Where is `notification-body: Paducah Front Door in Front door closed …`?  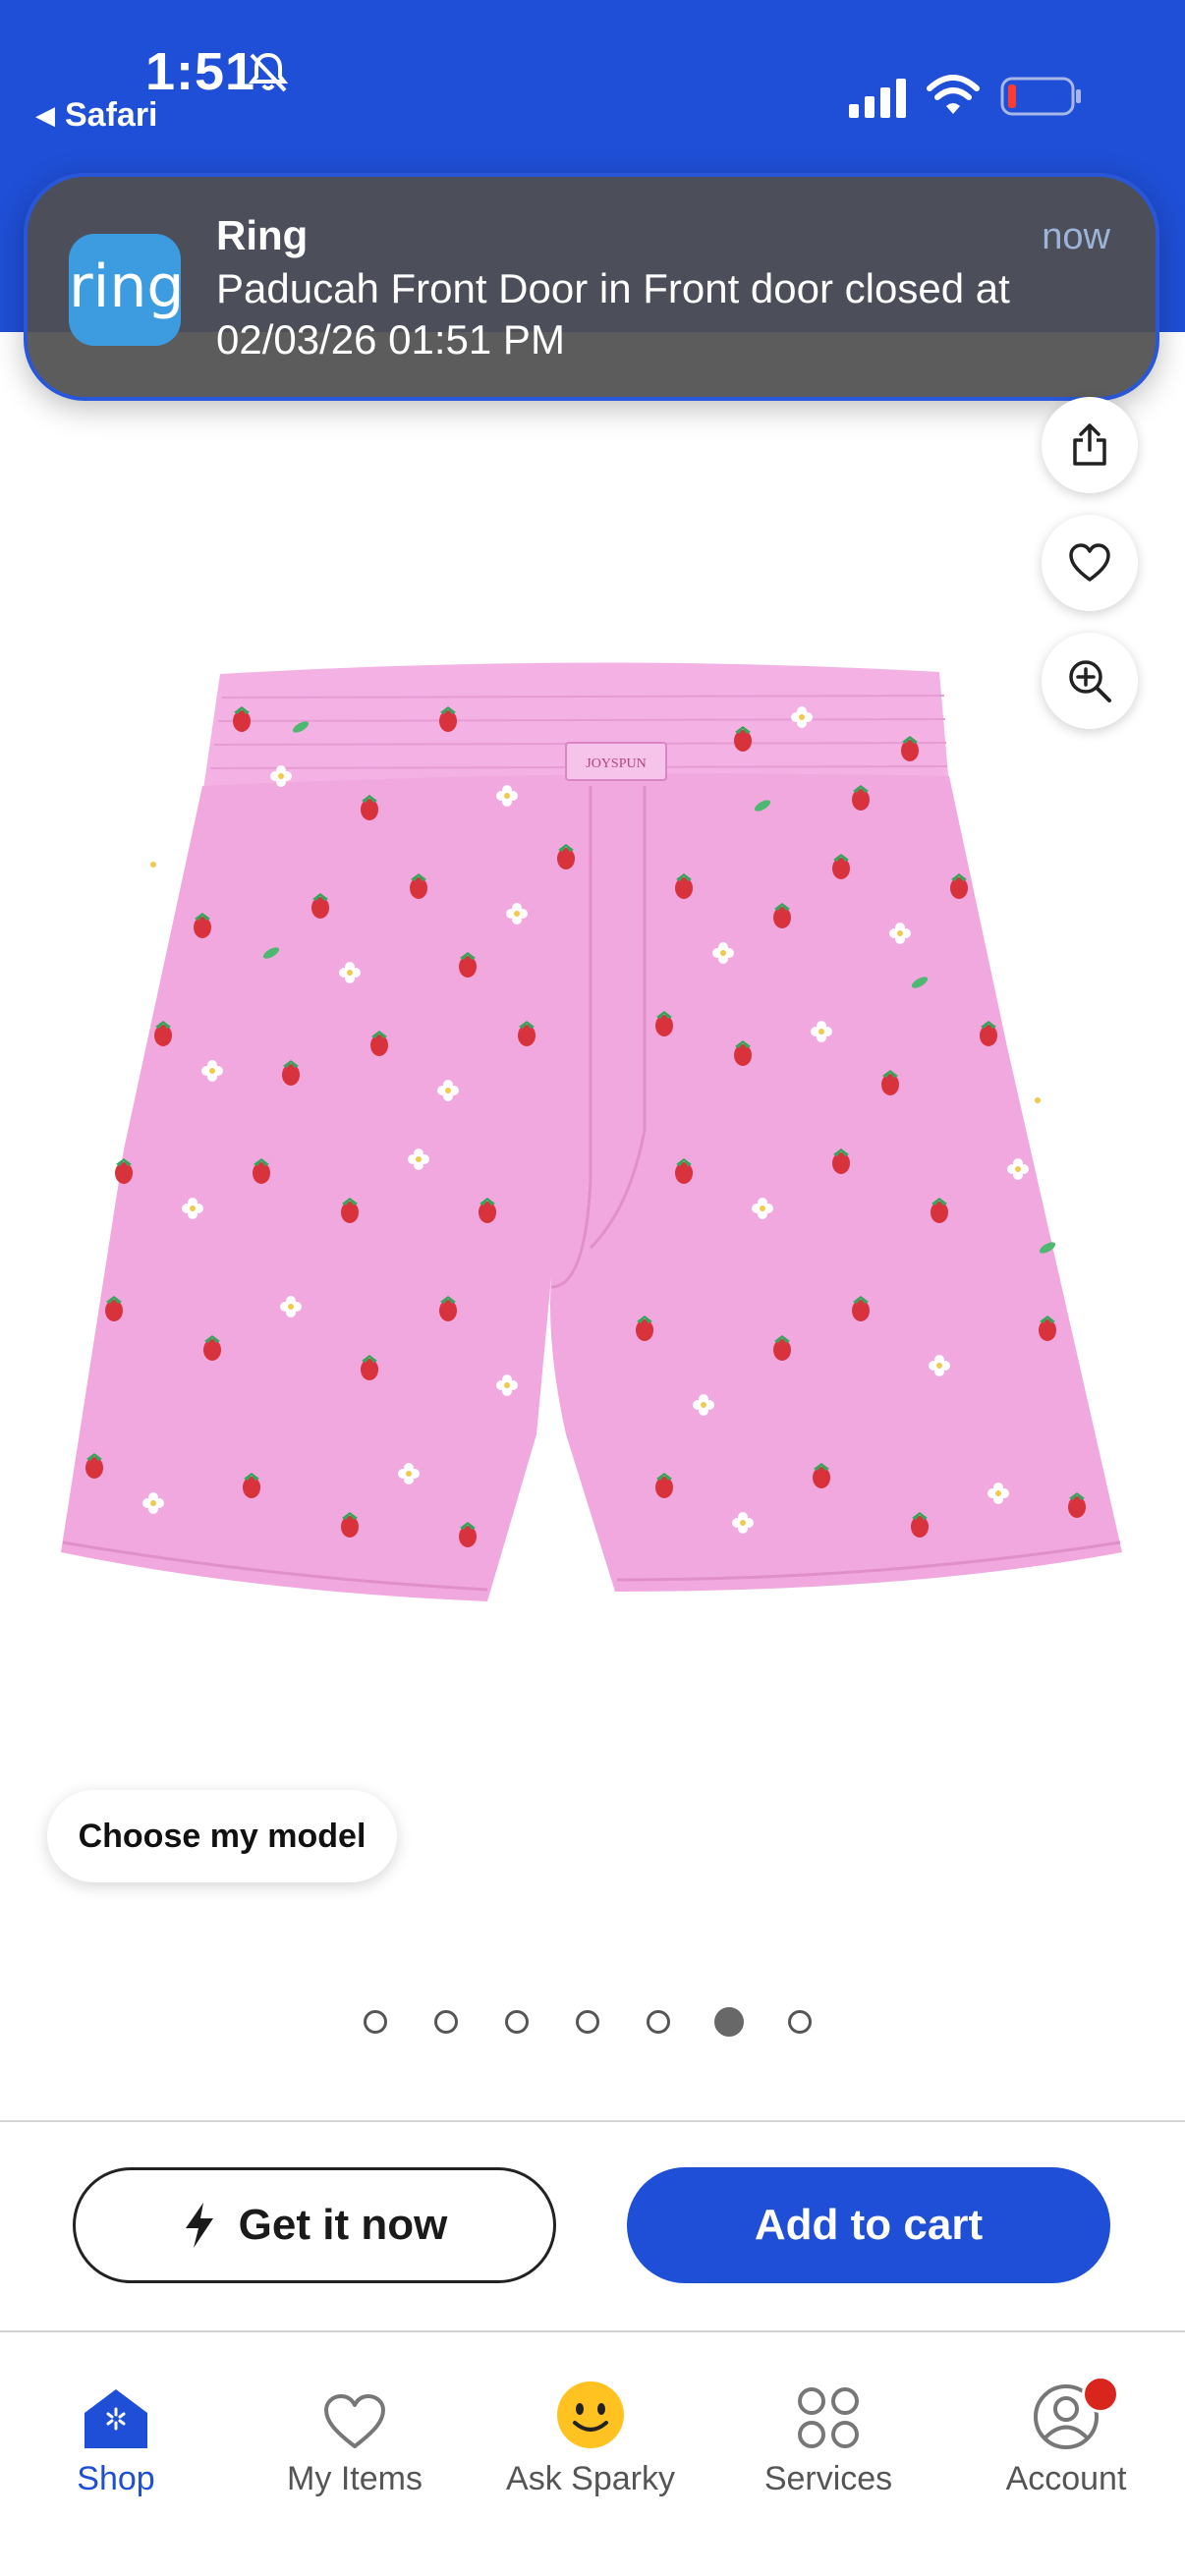 notification-body: Paducah Front Door in Front door closed … is located at coordinates (613, 314).